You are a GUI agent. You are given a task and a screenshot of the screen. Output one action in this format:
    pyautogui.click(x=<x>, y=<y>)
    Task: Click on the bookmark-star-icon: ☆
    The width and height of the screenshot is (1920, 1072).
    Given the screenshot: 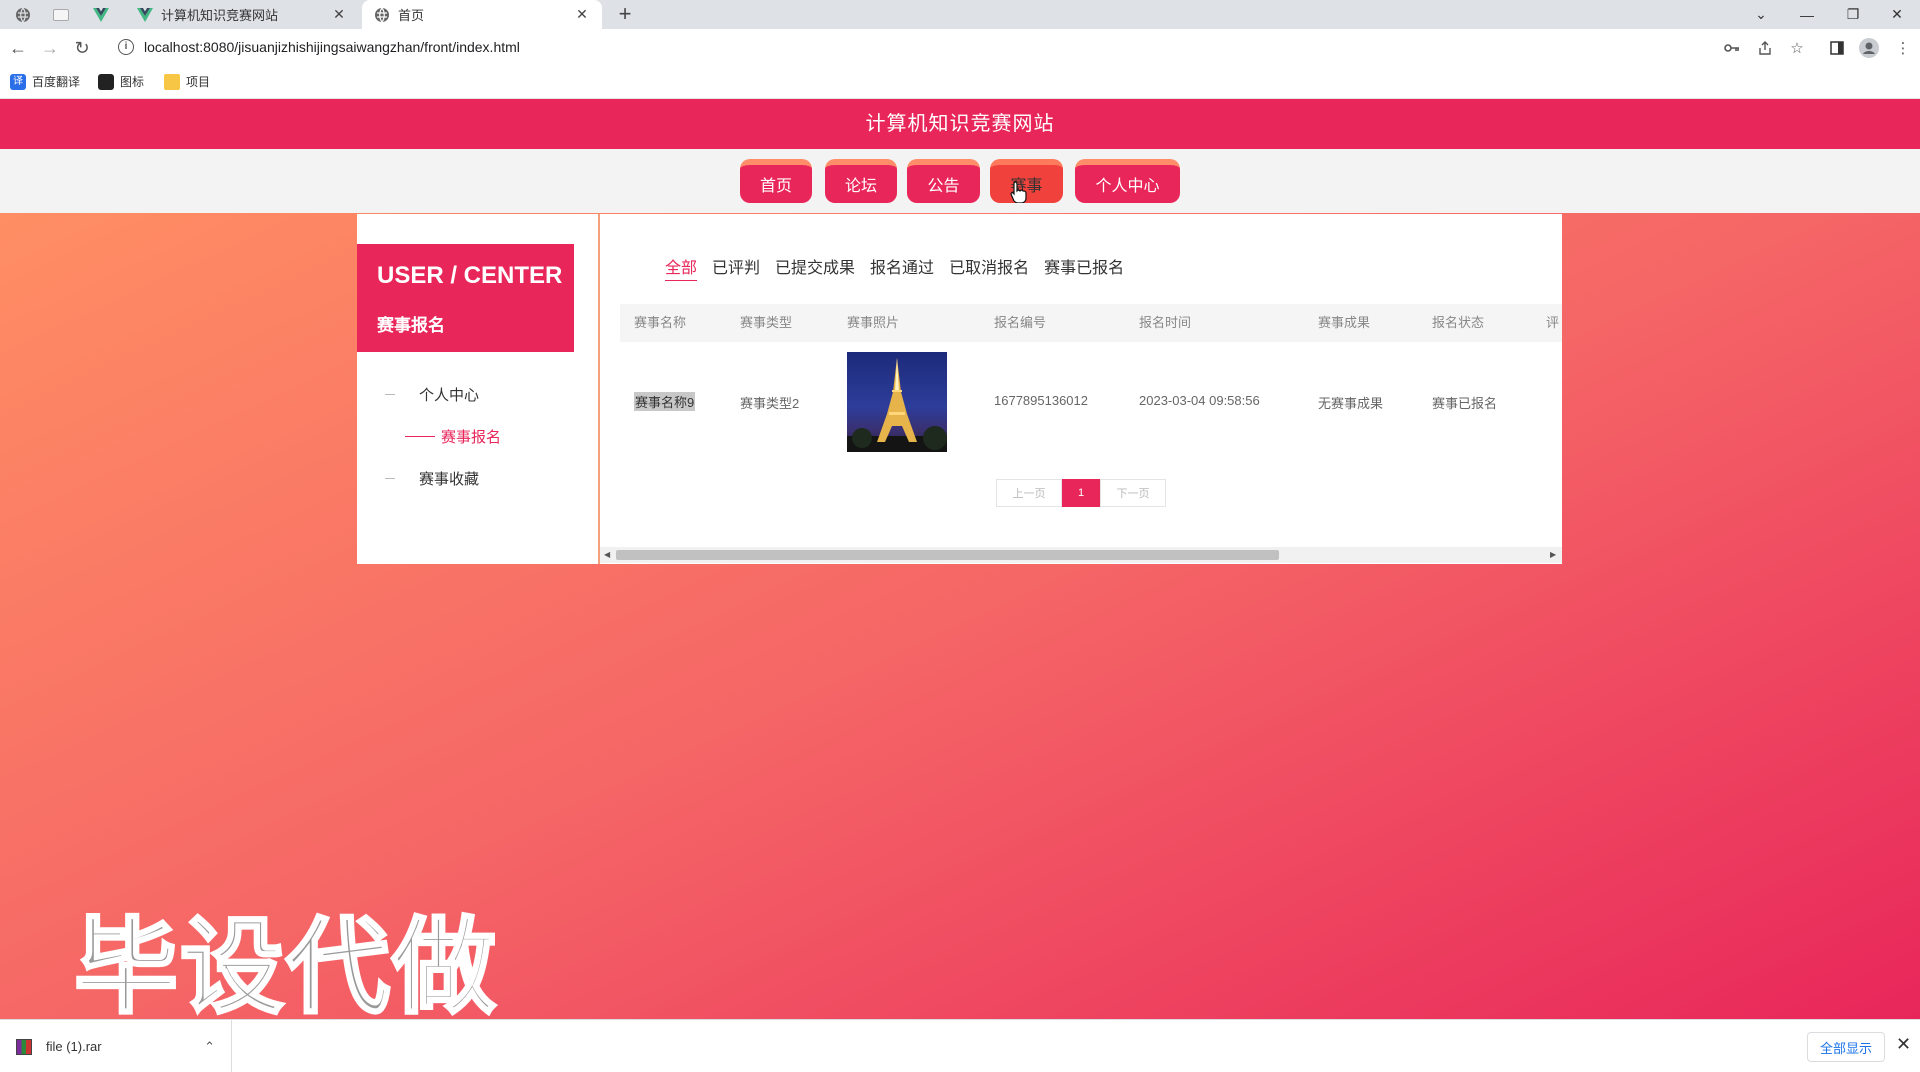 What is the action you would take?
    pyautogui.click(x=1797, y=48)
    